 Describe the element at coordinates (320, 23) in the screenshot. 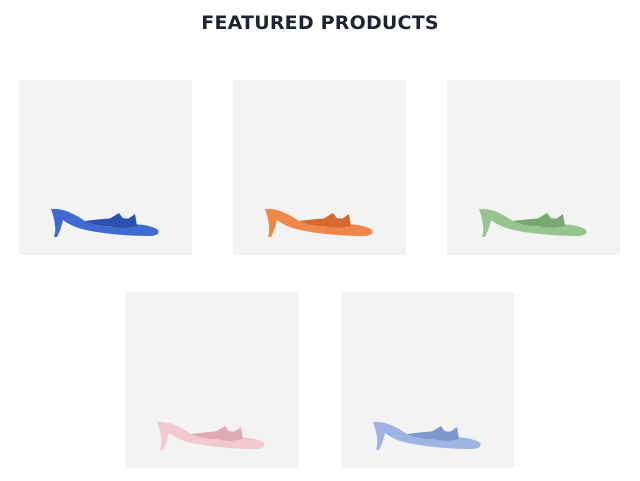

I see `section-title: FEATURED PRODUCTS` at that location.